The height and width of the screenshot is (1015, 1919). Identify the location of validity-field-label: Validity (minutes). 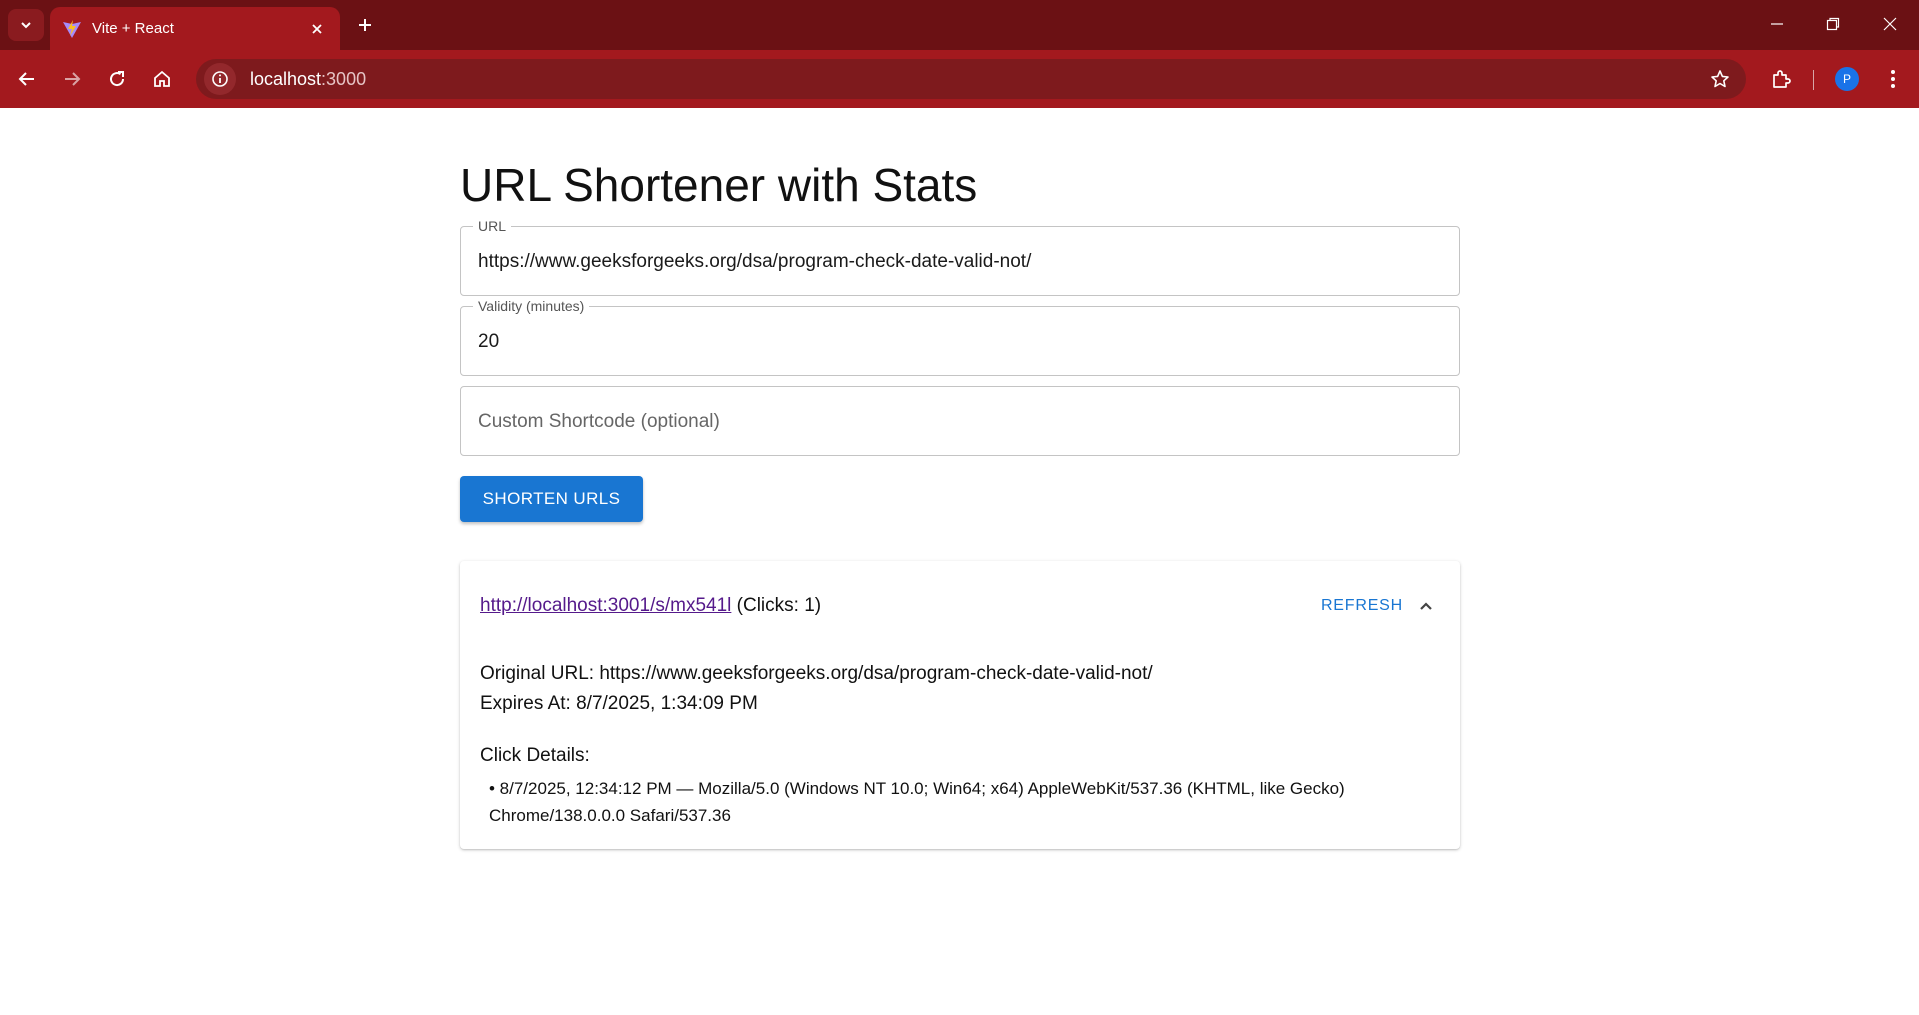
(531, 306).